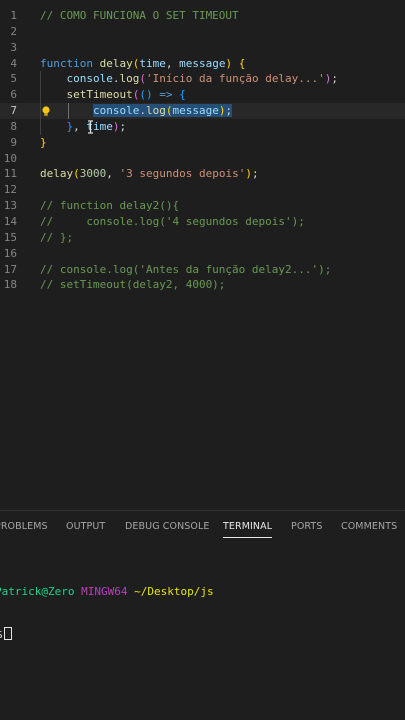  I want to click on code-token: (), so click(146, 95).